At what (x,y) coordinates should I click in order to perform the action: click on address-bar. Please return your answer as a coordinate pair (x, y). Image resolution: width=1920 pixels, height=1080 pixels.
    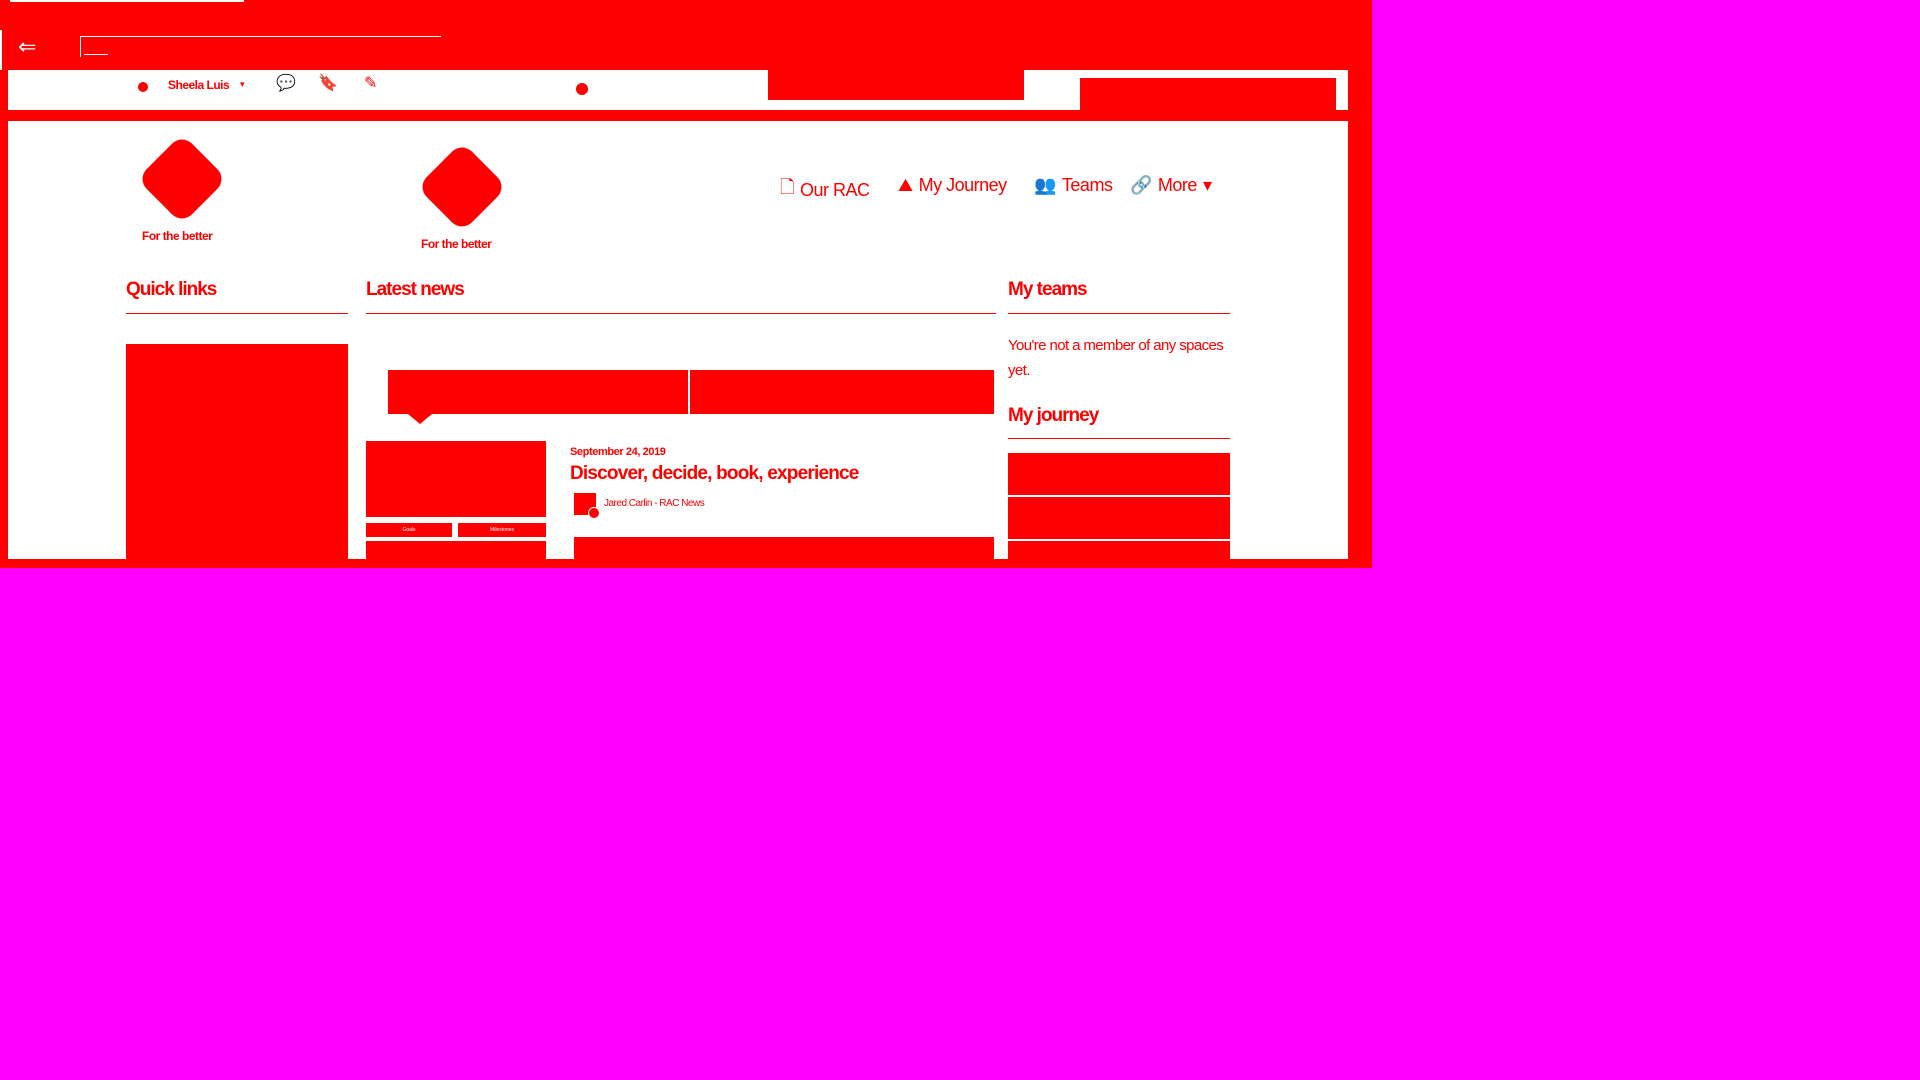
    Looking at the image, I should click on (260, 46).